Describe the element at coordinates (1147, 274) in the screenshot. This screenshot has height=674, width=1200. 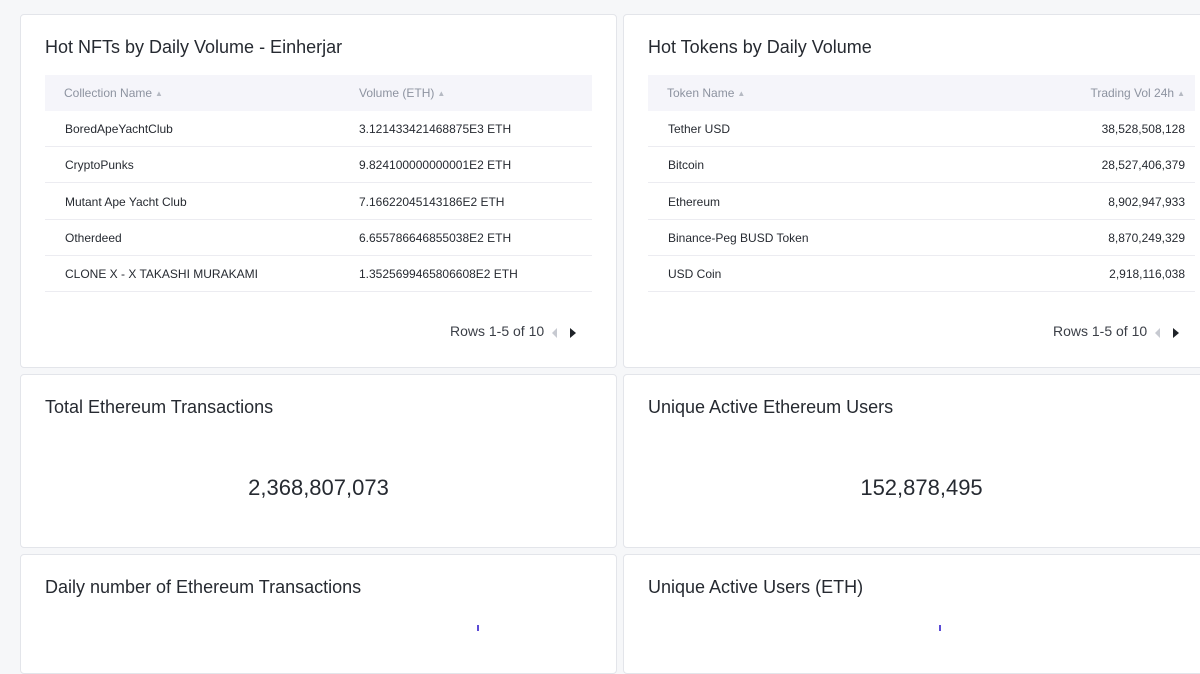
I see `trading-vol-cell: 2,918,116,038` at that location.